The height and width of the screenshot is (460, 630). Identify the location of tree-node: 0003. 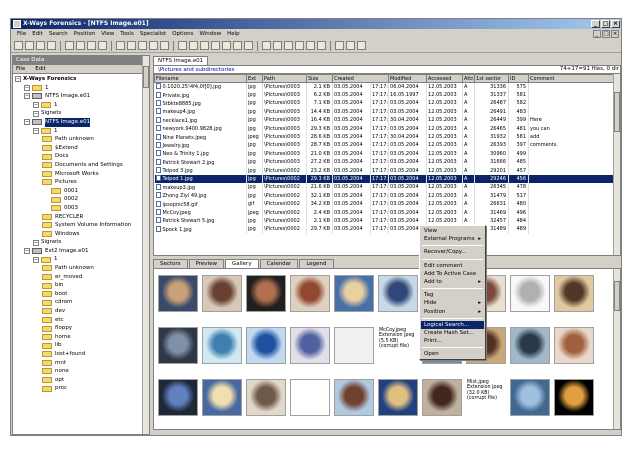
(82, 208).